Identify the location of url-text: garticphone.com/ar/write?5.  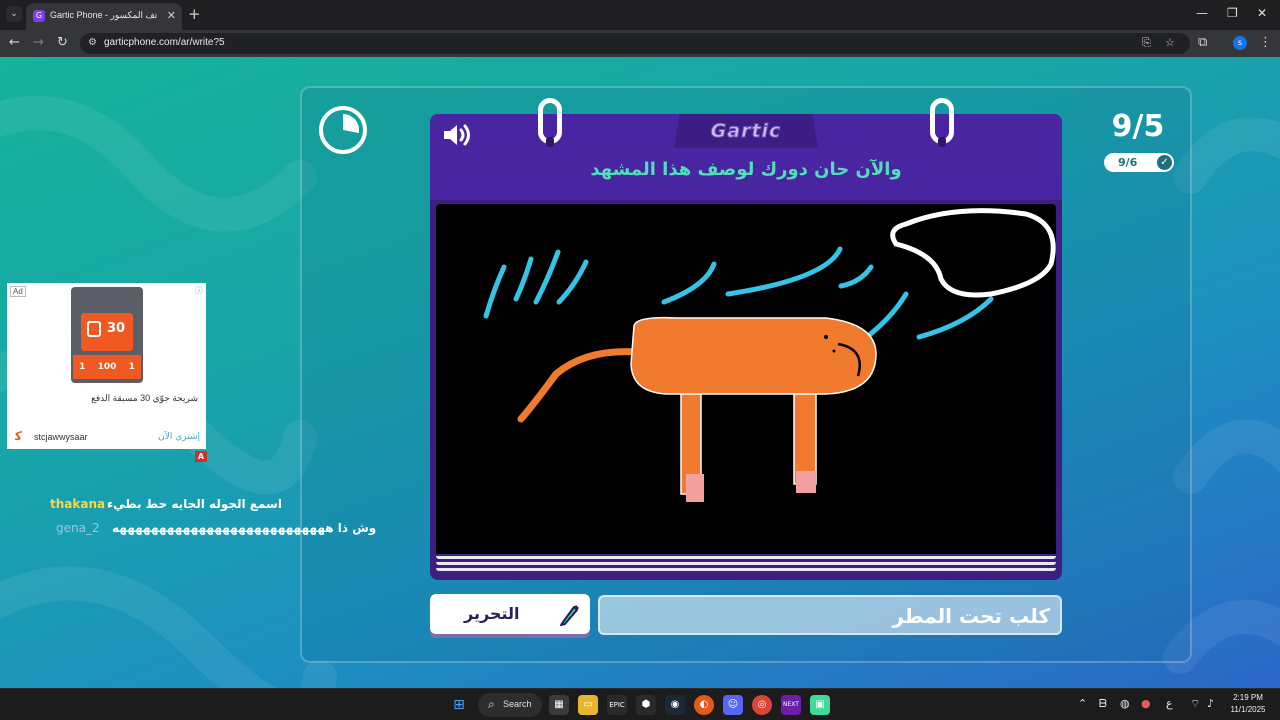
(164, 42).